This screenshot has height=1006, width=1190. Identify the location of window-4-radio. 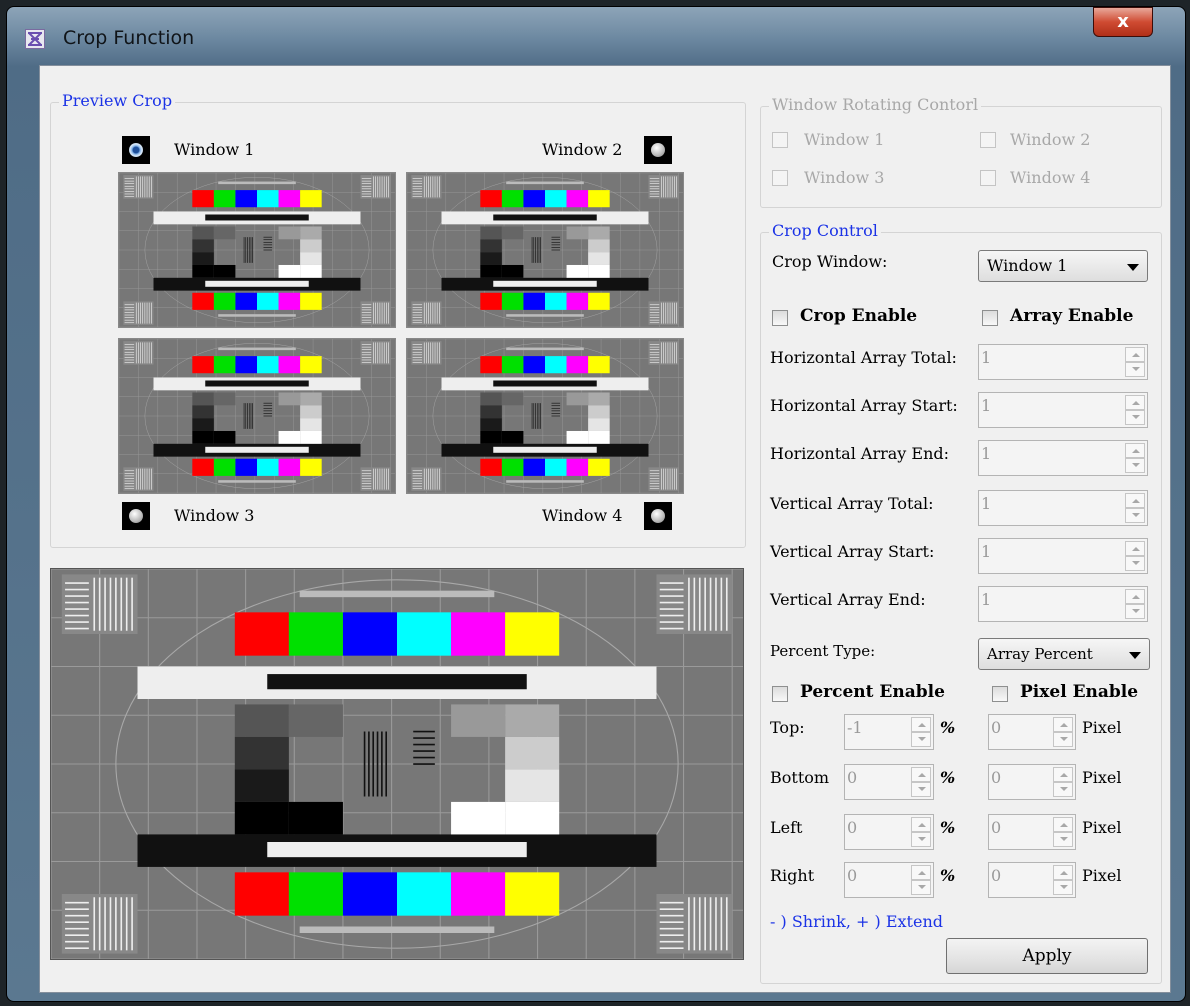
(658, 516).